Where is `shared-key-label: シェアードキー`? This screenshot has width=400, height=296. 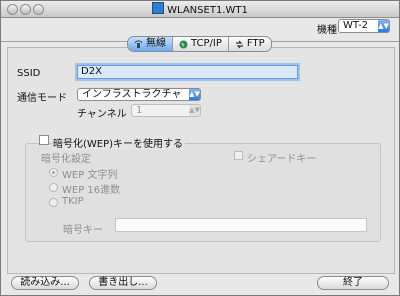 shared-key-label: シェアードキー is located at coordinates (282, 159).